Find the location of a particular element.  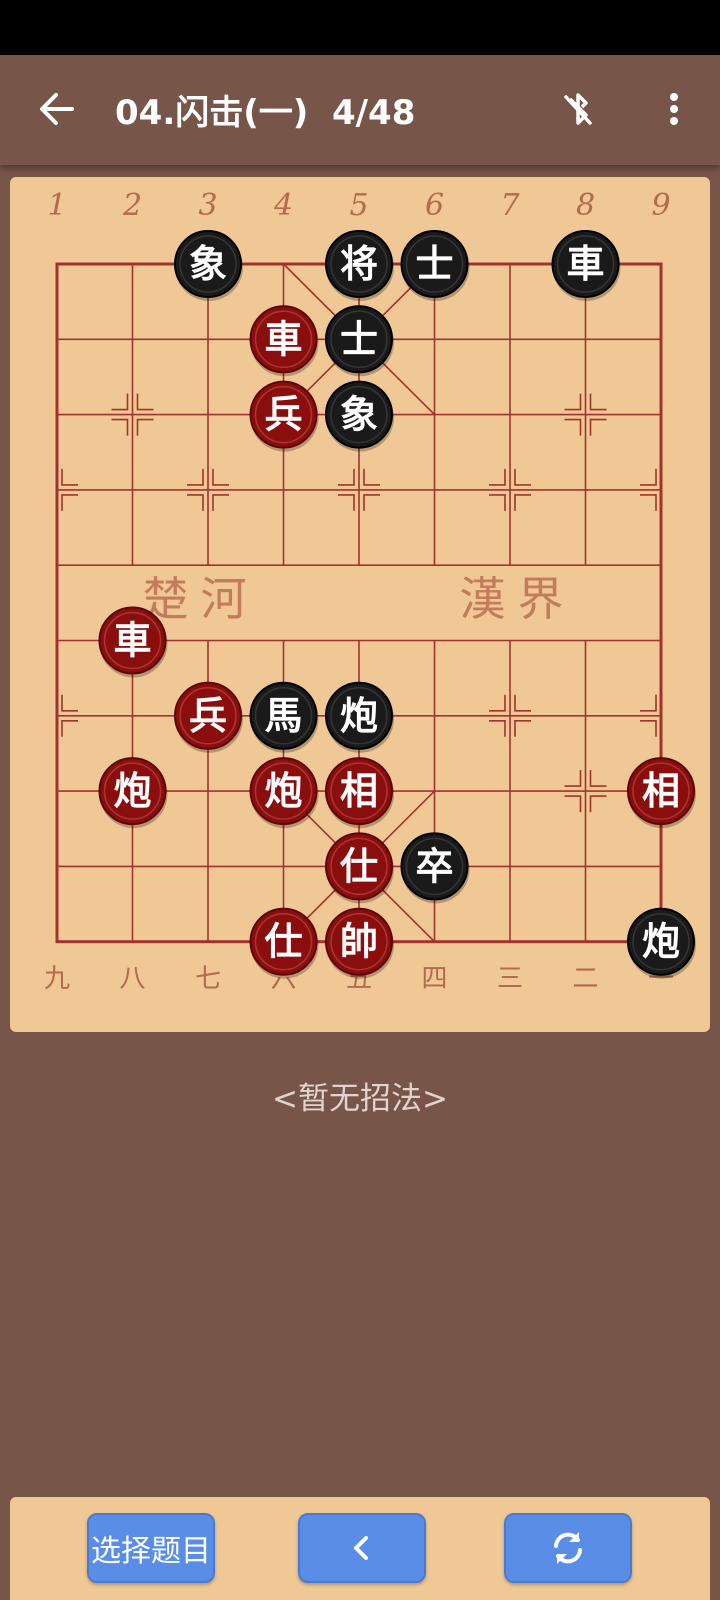

piece-label: 帥 is located at coordinates (359, 942).